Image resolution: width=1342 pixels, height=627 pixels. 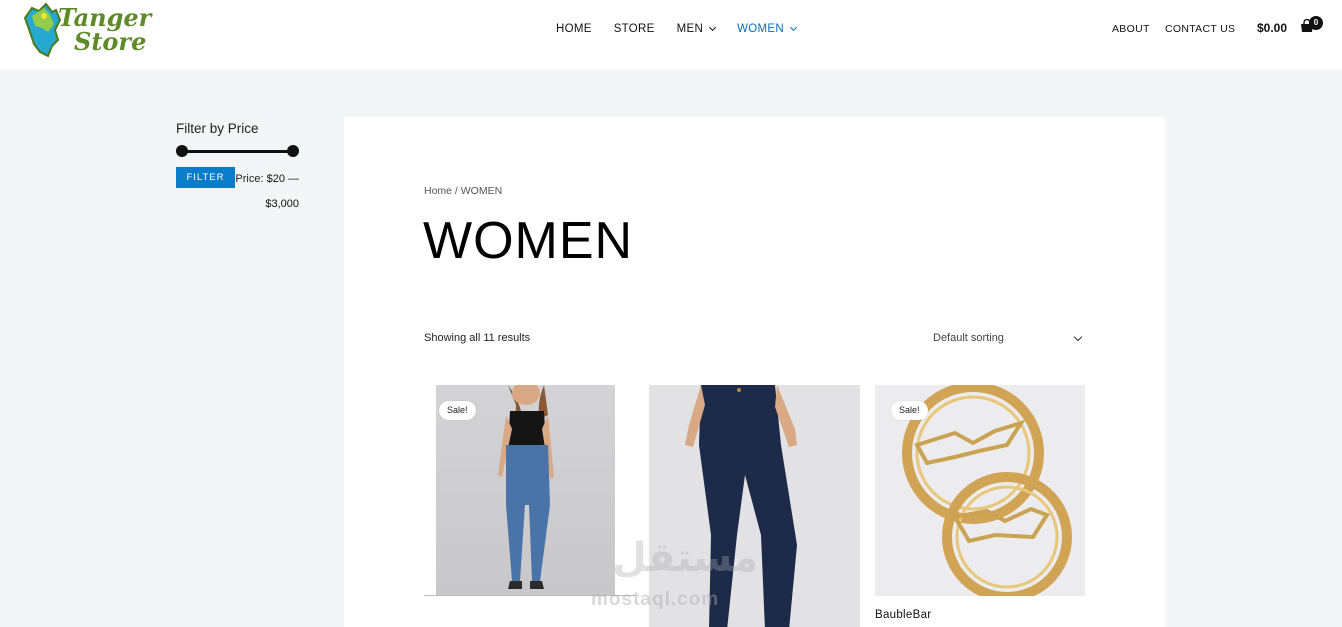 What do you see at coordinates (980, 490) in the screenshot?
I see `product-image-3: Sale!` at bounding box center [980, 490].